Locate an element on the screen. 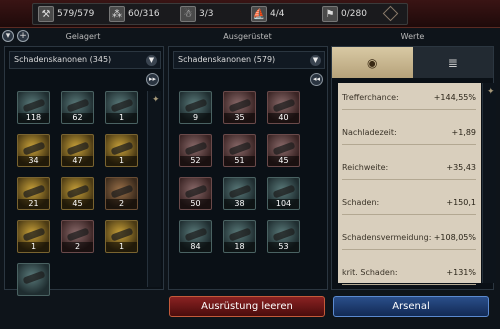  stats-tabs: ◉ ≣ is located at coordinates (412, 62).